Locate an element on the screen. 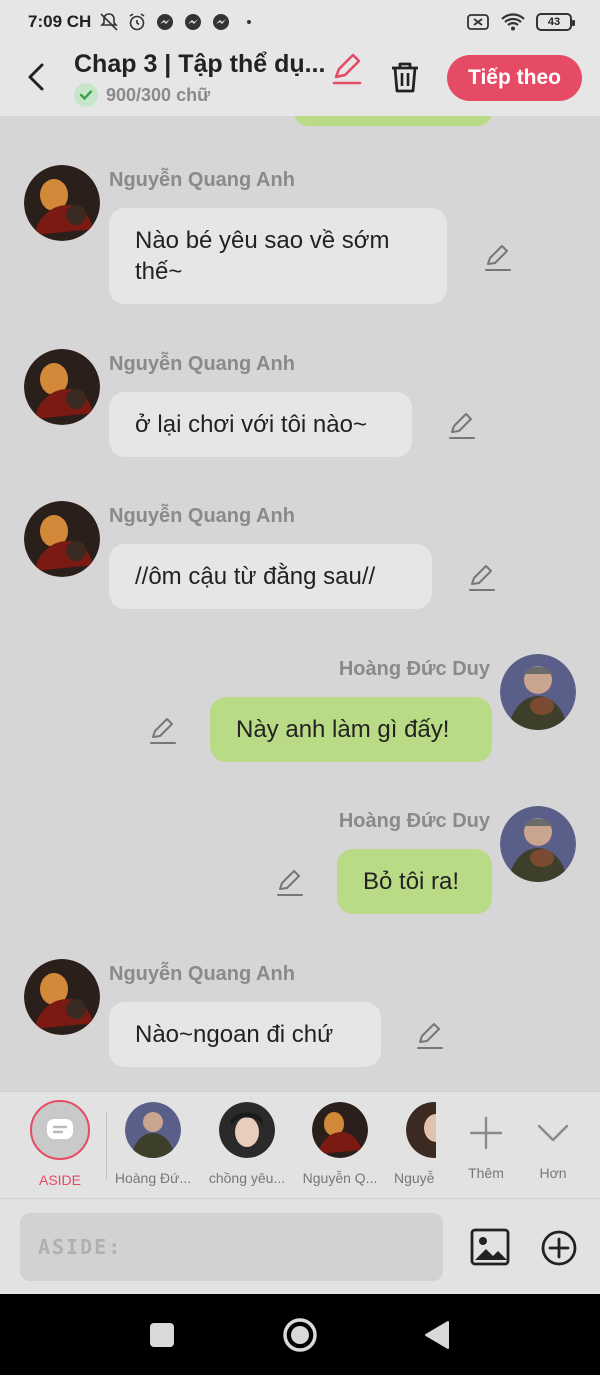 This screenshot has height=1375, width=600. insert-image-button is located at coordinates (490, 1247).